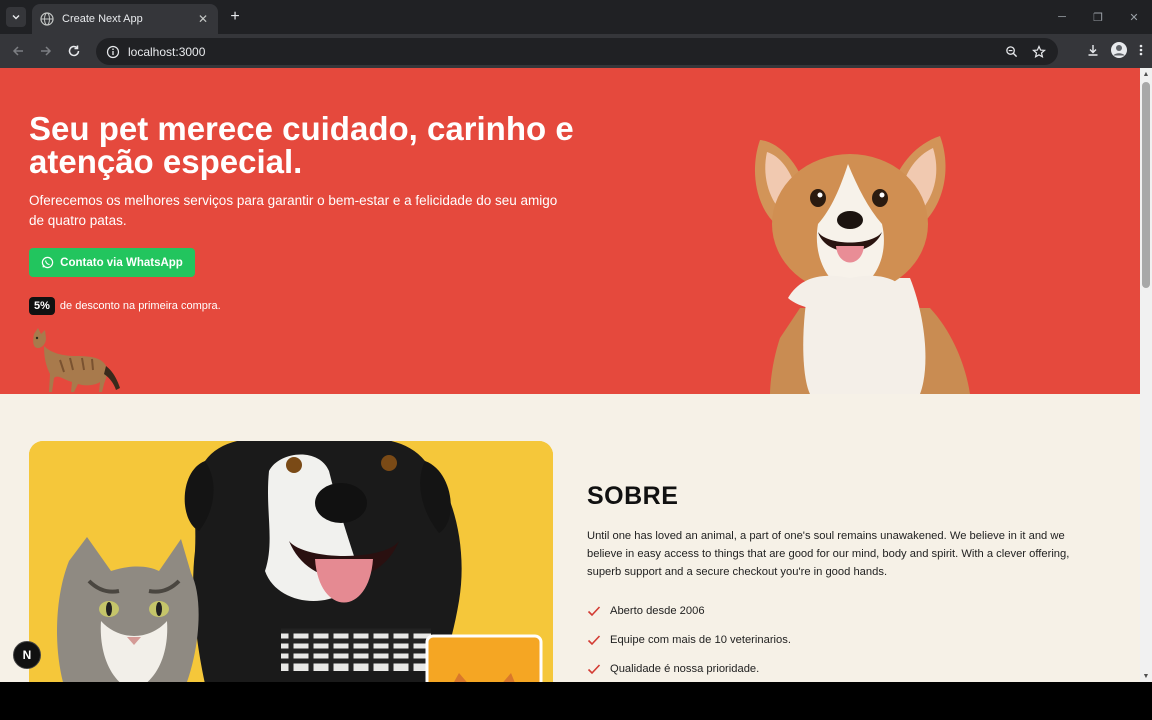 This screenshot has height=720, width=1152. What do you see at coordinates (1093, 50) in the screenshot?
I see `download-icon` at bounding box center [1093, 50].